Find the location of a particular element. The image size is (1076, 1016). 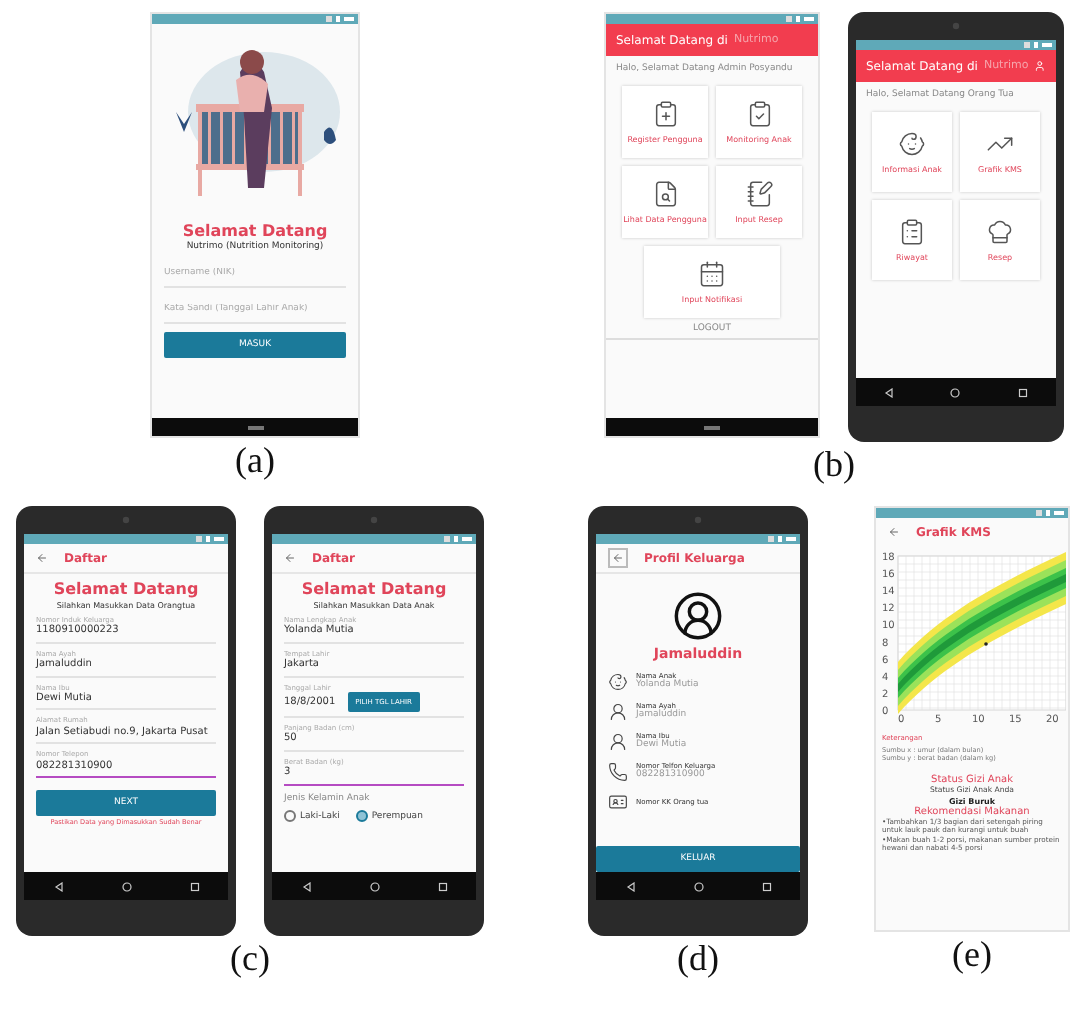

figure-caption: (e) is located at coordinates (972, 954).